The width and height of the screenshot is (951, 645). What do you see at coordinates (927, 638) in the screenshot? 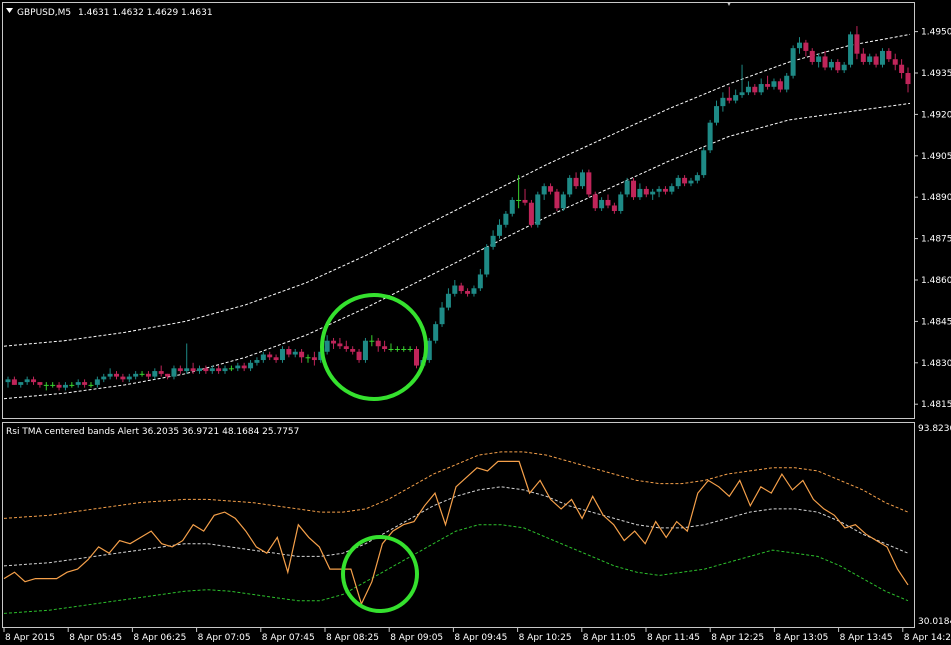
I see `time-axis-label: 8 Apr 14:25` at bounding box center [927, 638].